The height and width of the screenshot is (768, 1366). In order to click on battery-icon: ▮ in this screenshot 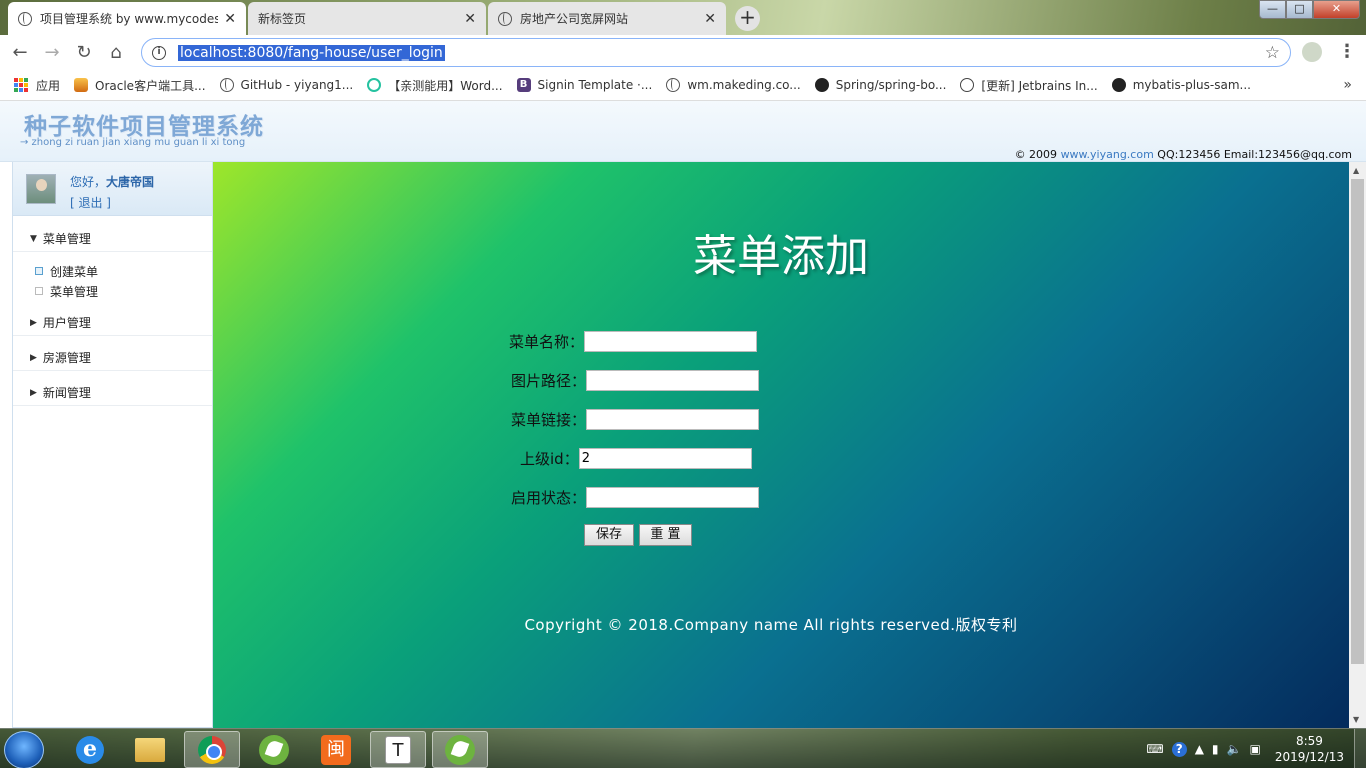, I will do `click(1215, 749)`.